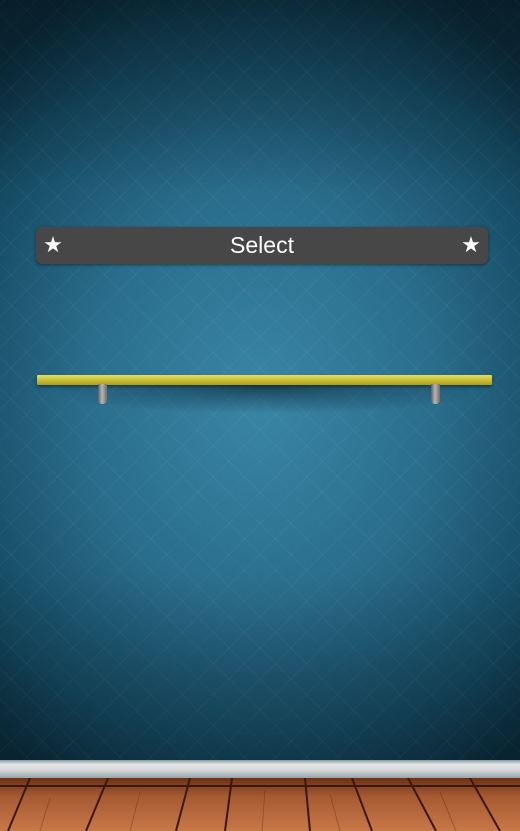  I want to click on wood-floor, so click(260, 804).